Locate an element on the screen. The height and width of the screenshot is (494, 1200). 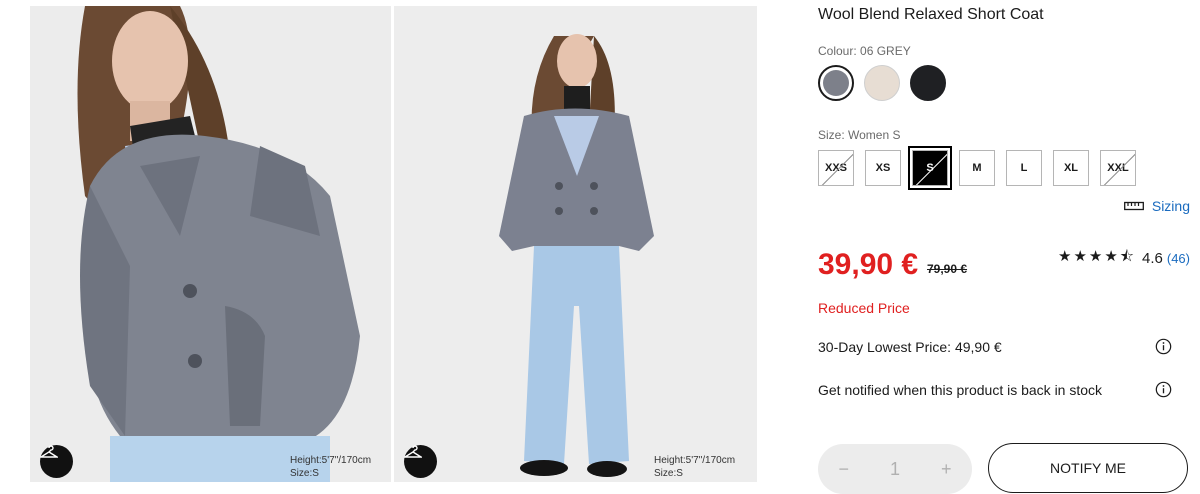
quantity-decrease-button: − is located at coordinates (843, 469).